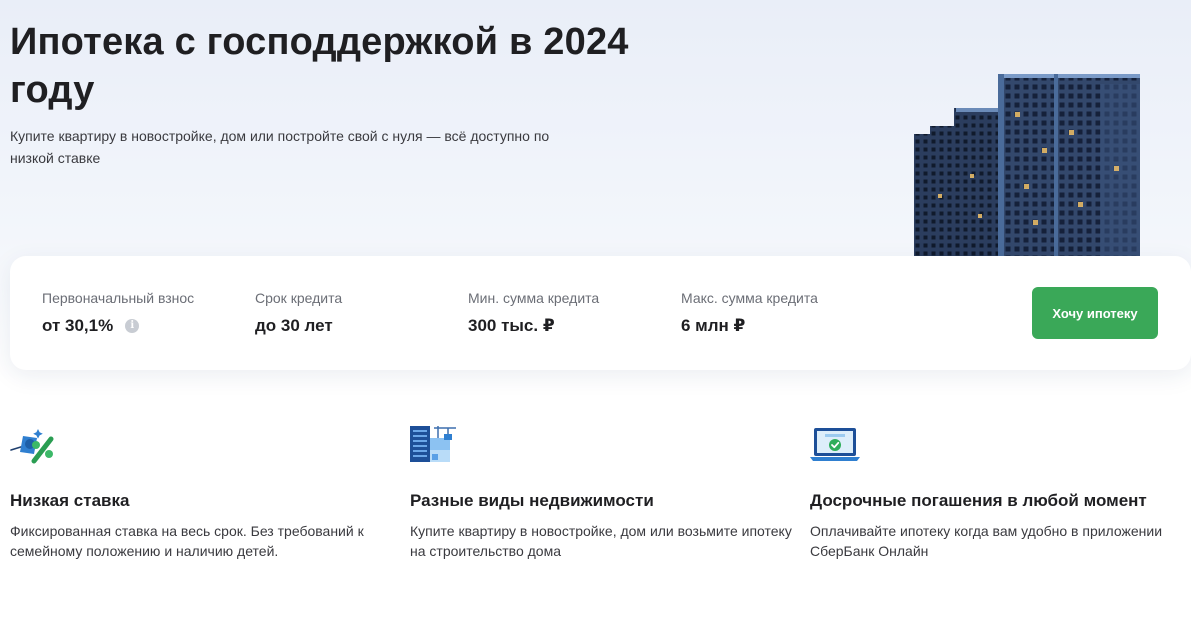  Describe the element at coordinates (713, 325) in the screenshot. I see `param-value: 6 млн ₽` at that location.